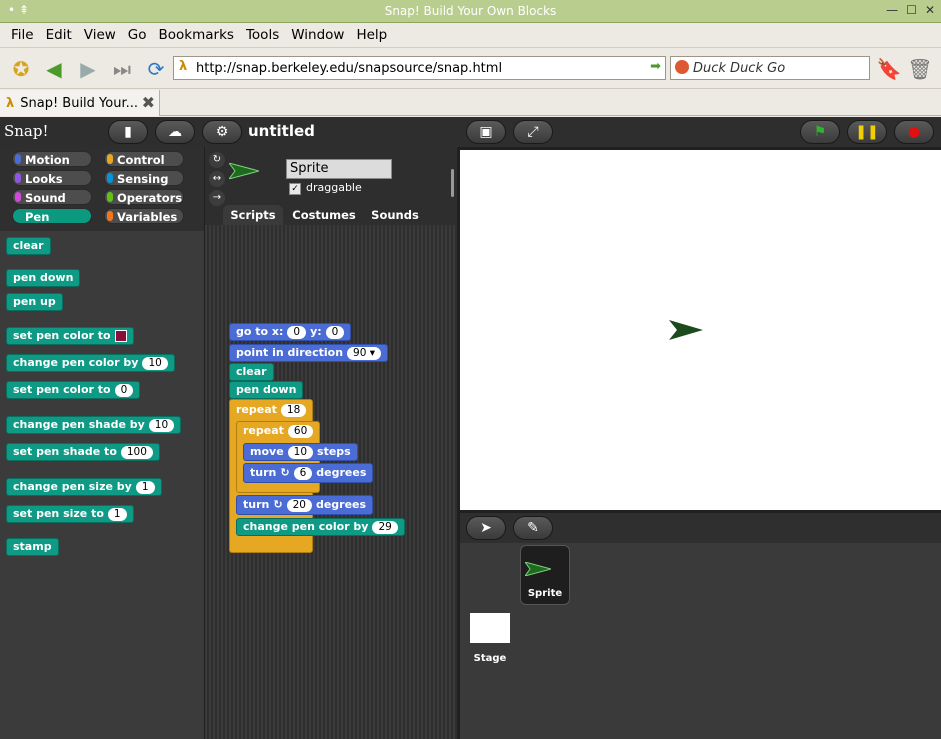 This screenshot has height=739, width=941. Describe the element at coordinates (867, 132) in the screenshot. I see `pause-button: ❚❚` at that location.